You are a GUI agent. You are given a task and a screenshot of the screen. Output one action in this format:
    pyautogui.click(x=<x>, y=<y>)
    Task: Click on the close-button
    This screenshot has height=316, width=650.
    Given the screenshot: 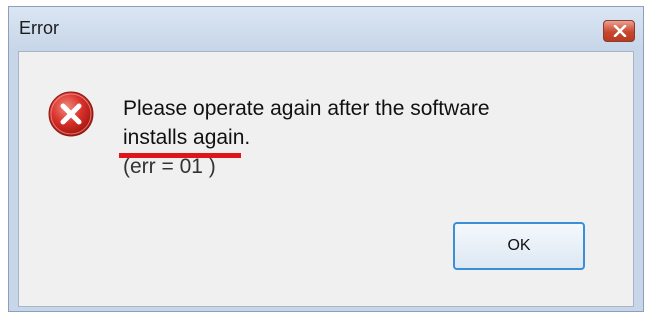 What is the action you would take?
    pyautogui.click(x=619, y=31)
    